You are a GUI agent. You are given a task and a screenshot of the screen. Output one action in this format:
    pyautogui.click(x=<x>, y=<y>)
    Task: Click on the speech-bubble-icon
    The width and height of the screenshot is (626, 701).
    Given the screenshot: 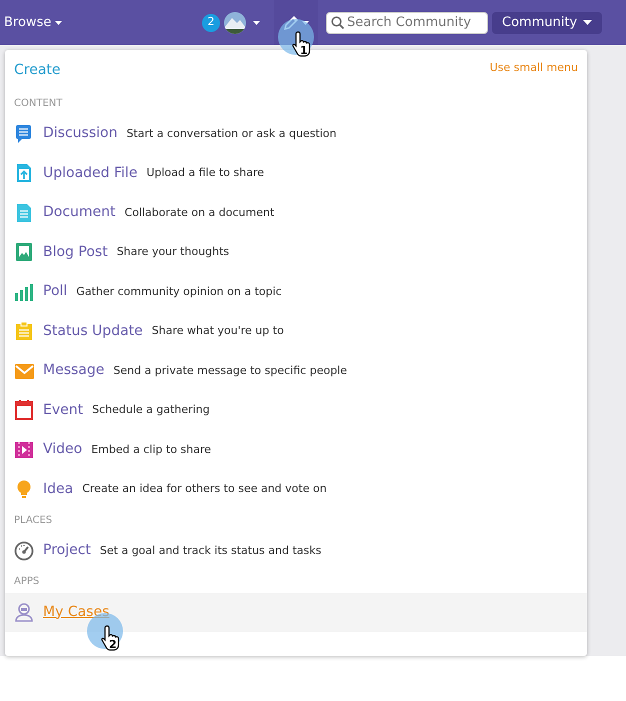 What is the action you would take?
    pyautogui.click(x=24, y=134)
    